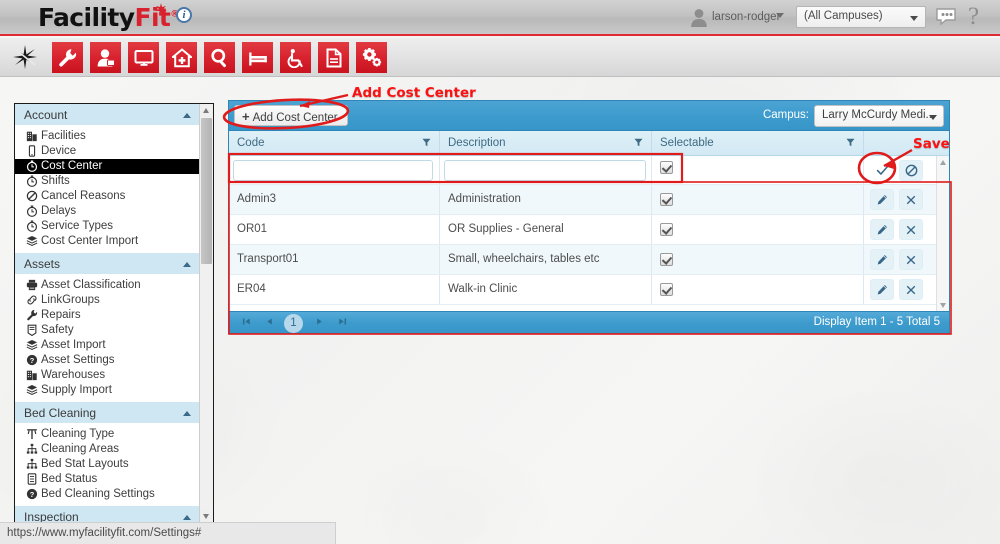 The image size is (1000, 544). I want to click on close-icon, so click(911, 230).